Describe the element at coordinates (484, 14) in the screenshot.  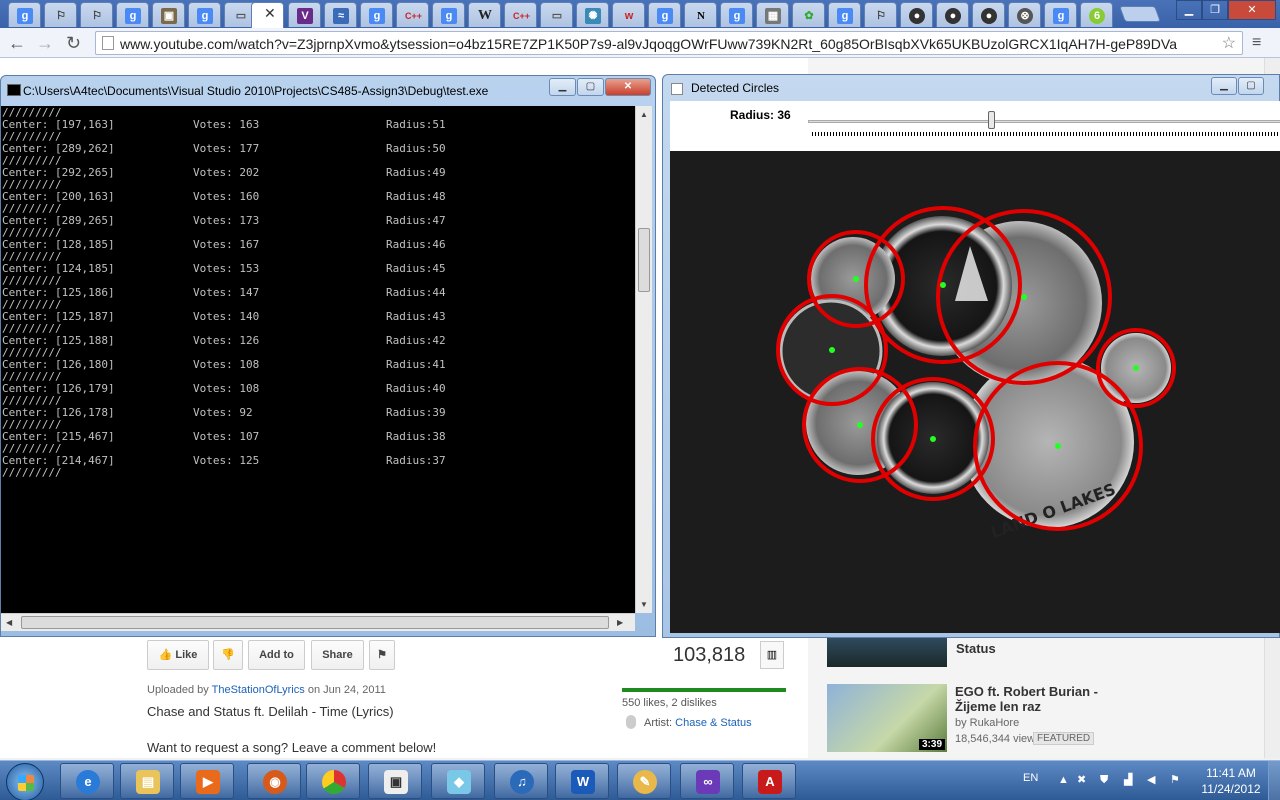
I see `browser-tab: W` at that location.